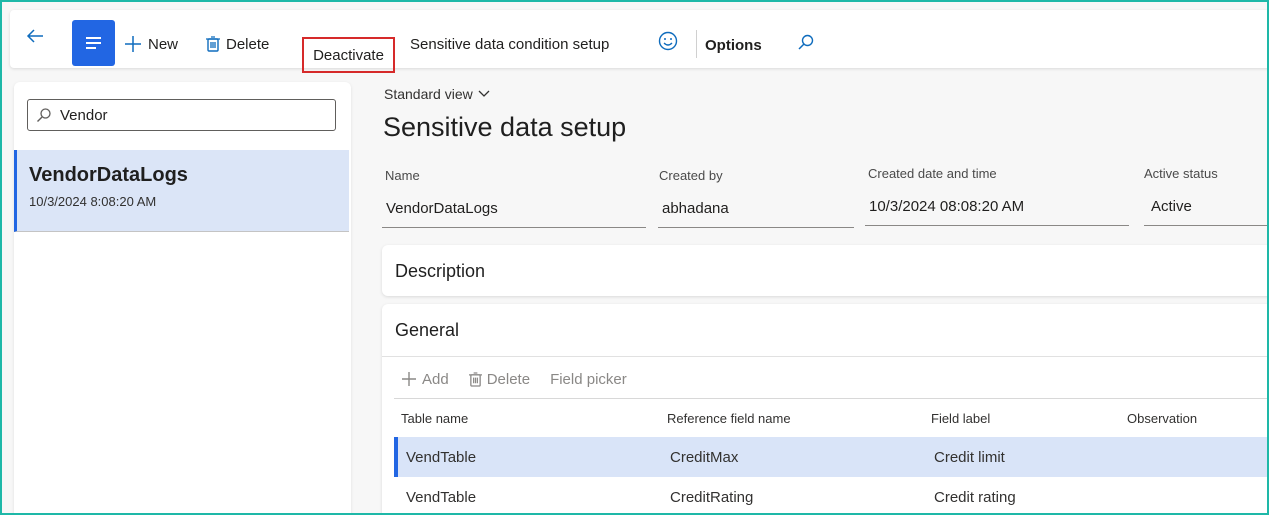  What do you see at coordinates (704, 457) in the screenshot?
I see `cell-reference-field-name: CreditMax` at bounding box center [704, 457].